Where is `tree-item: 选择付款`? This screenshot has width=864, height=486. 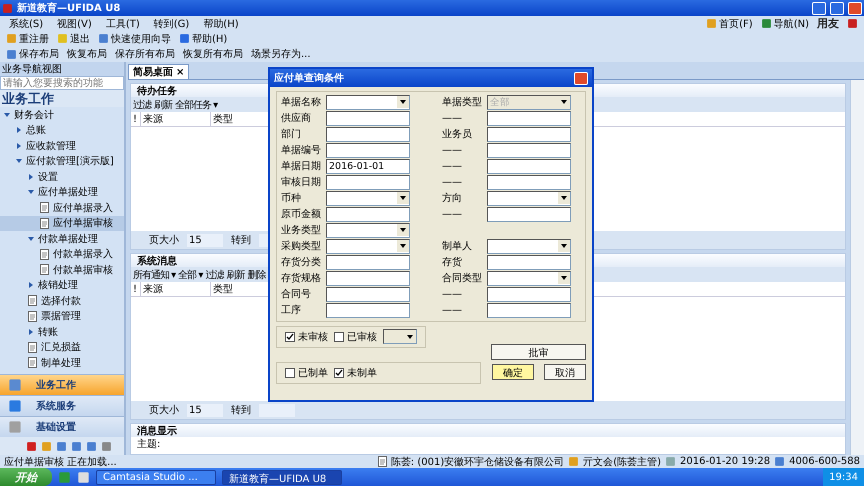 tree-item: 选择付款 is located at coordinates (62, 300).